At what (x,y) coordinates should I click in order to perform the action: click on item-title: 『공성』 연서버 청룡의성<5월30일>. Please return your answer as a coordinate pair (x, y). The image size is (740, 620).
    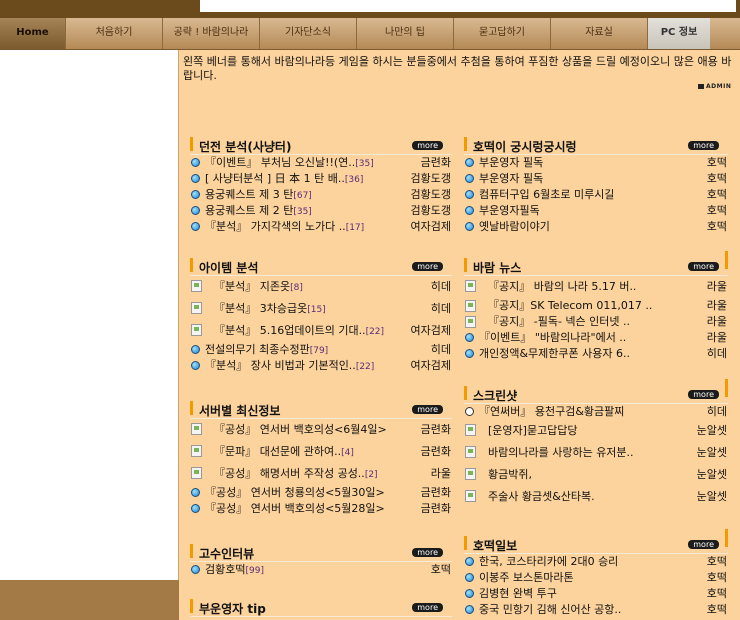
    Looking at the image, I should click on (295, 492).